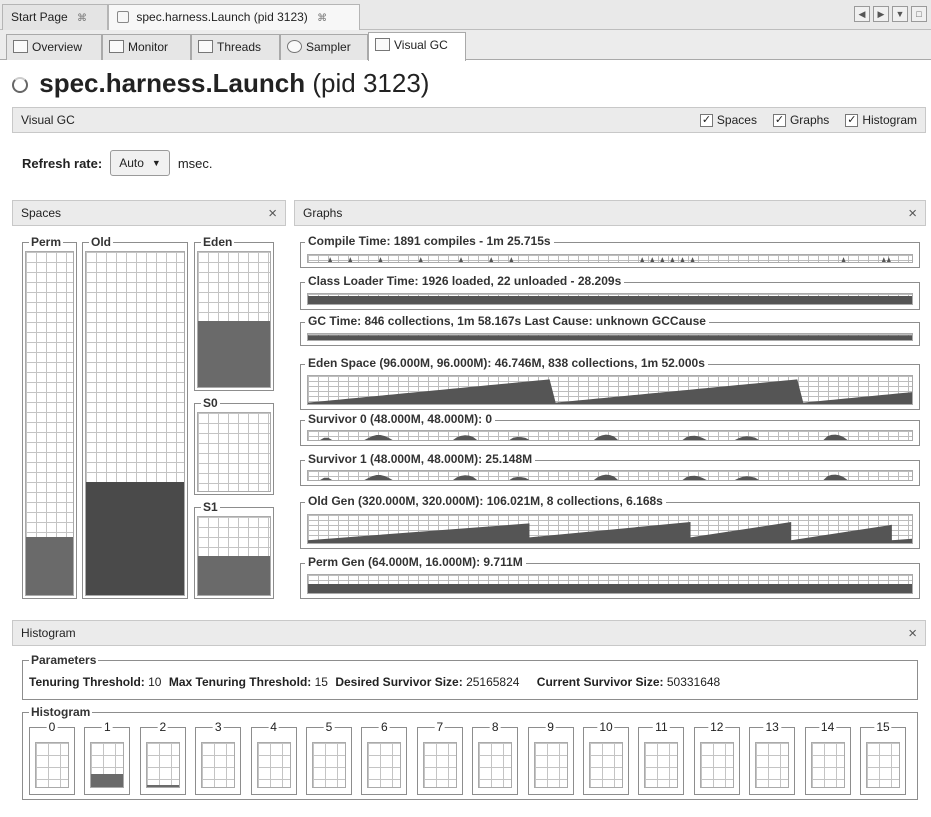 The image size is (931, 817). I want to click on param-value: 25165824, so click(493, 682).